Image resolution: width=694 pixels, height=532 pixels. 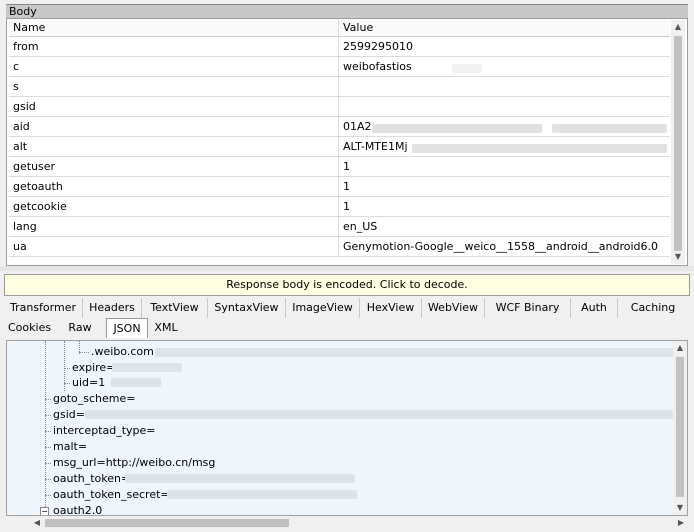 I want to click on table-row: gsid, so click(x=339, y=107).